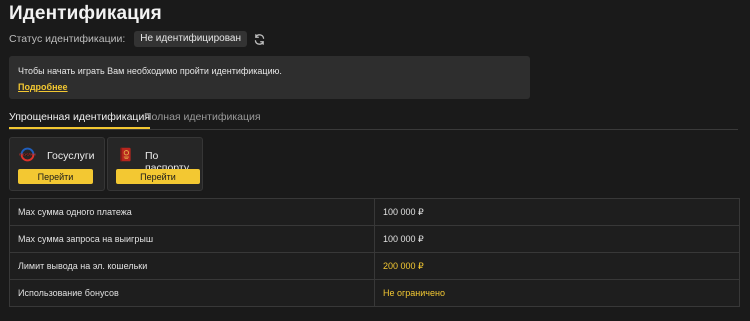  What do you see at coordinates (192, 239) in the screenshot?
I see `limit-label: Max сумма запроса на выигрыш` at bounding box center [192, 239].